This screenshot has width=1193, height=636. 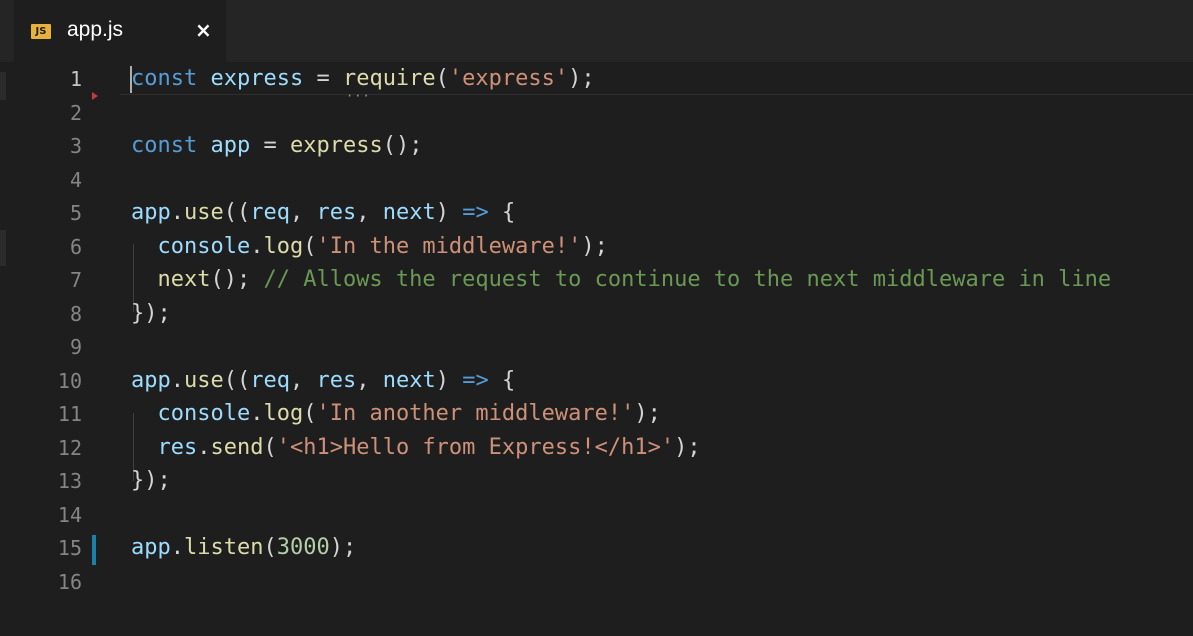 What do you see at coordinates (75, 112) in the screenshot?
I see `line-number: 2` at bounding box center [75, 112].